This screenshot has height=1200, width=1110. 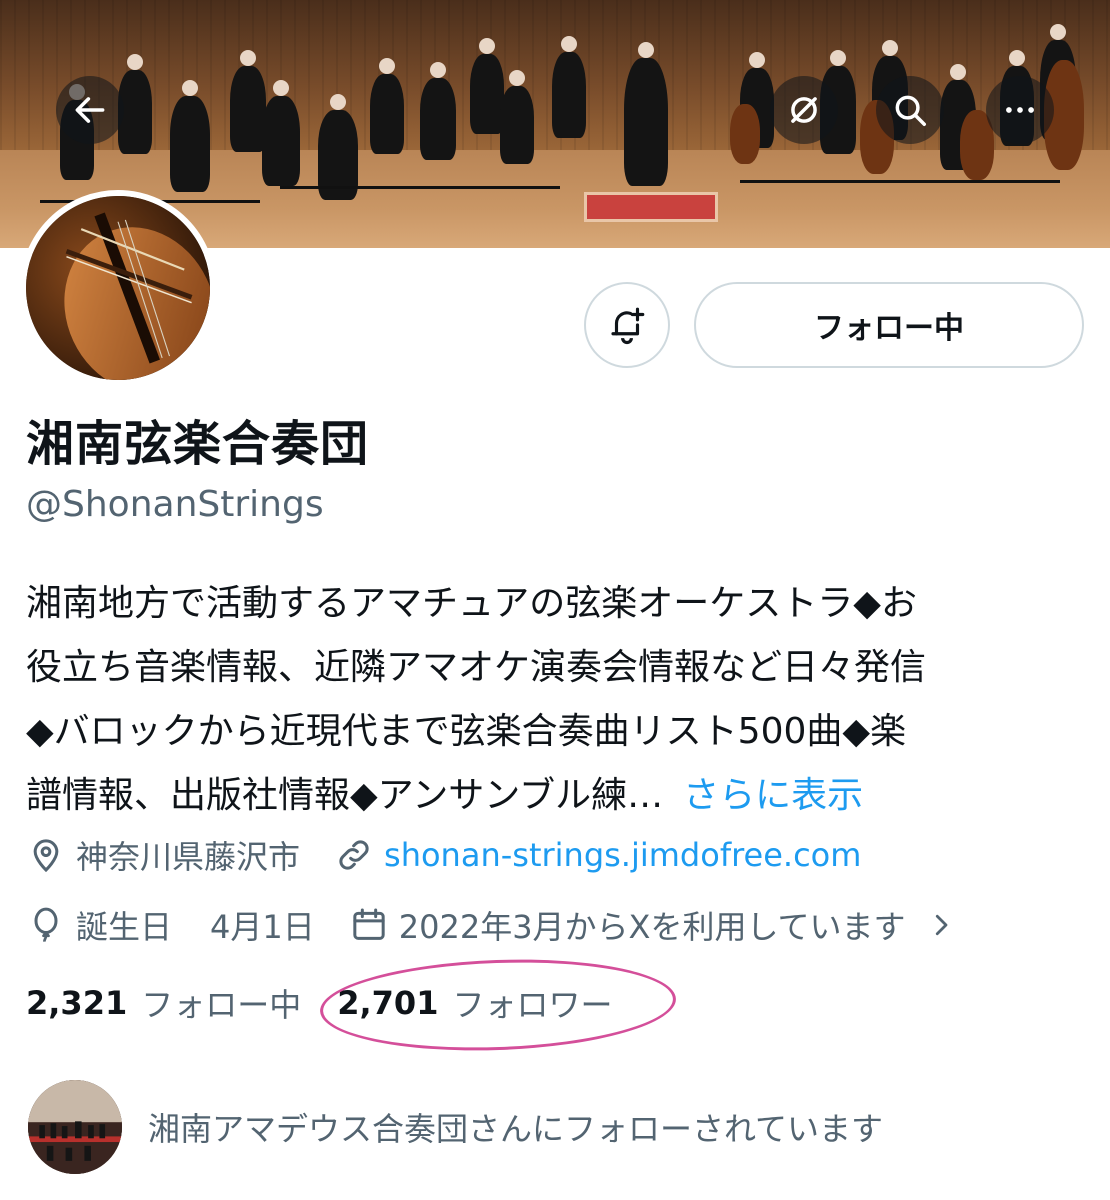 I want to click on hide-button, so click(x=804, y=110).